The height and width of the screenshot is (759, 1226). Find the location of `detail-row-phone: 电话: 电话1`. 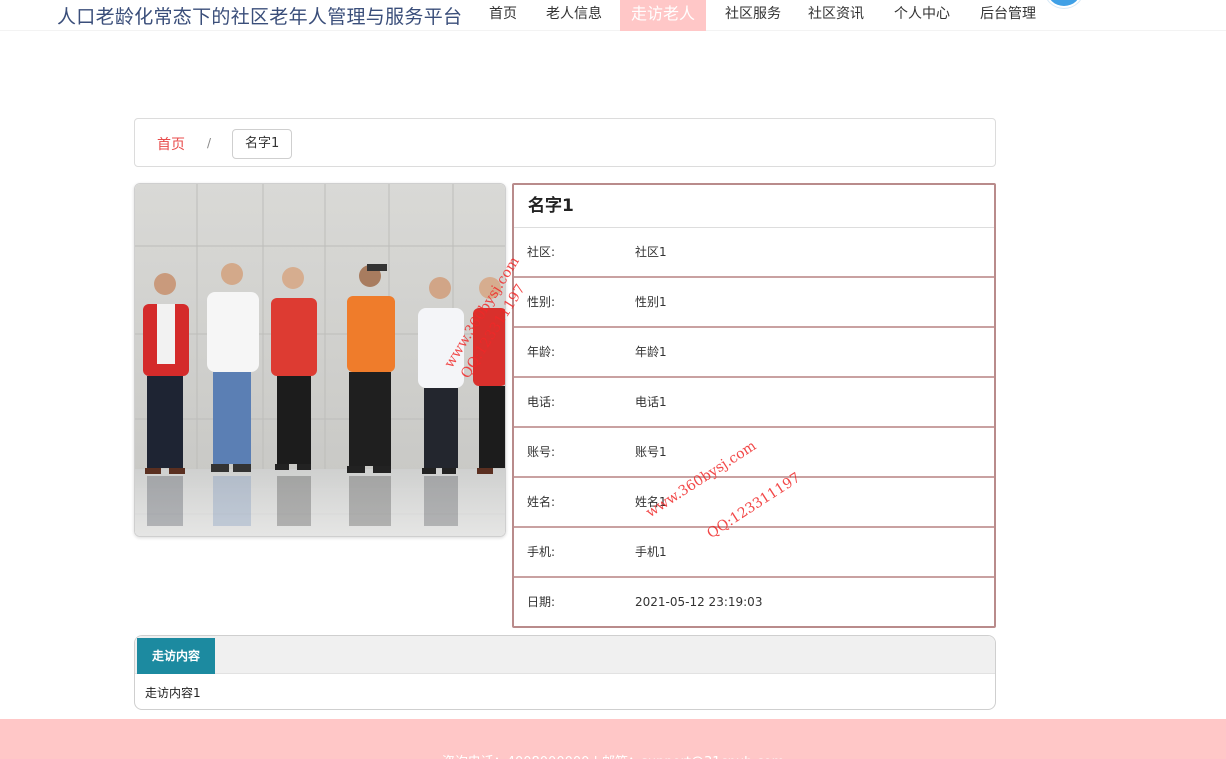

detail-row-phone: 电话: 电话1 is located at coordinates (754, 403).